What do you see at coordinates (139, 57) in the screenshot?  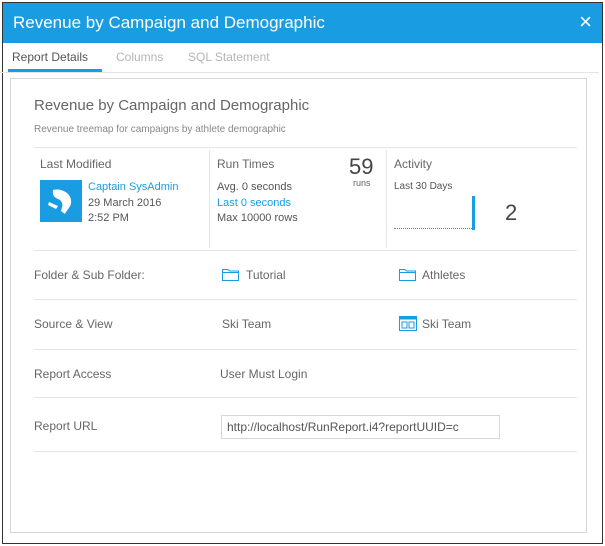 I see `tab-columns: Columns` at bounding box center [139, 57].